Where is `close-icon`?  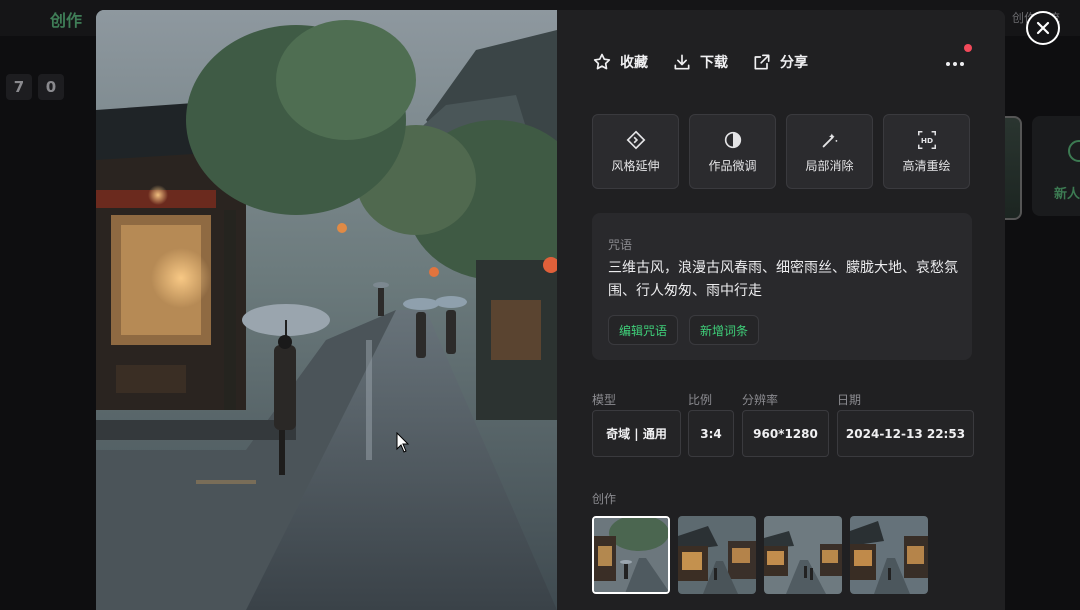 close-icon is located at coordinates (1043, 28).